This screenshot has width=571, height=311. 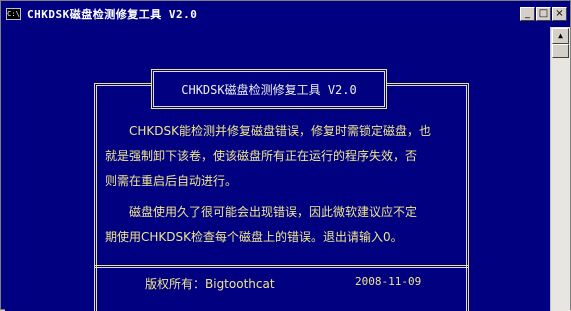 I want to click on para1-line3: 则需在重启后自动进行。, so click(x=171, y=181).